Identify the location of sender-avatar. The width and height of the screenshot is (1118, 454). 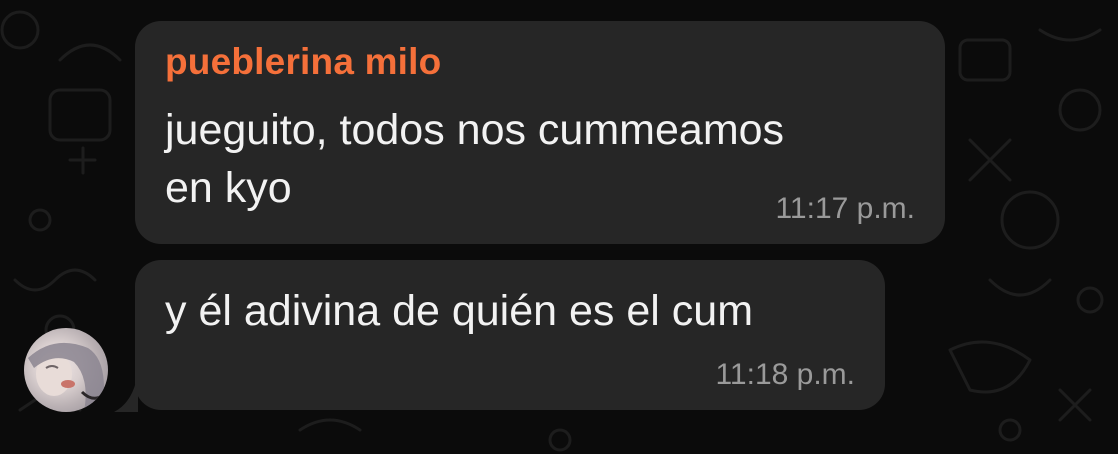
(66, 370).